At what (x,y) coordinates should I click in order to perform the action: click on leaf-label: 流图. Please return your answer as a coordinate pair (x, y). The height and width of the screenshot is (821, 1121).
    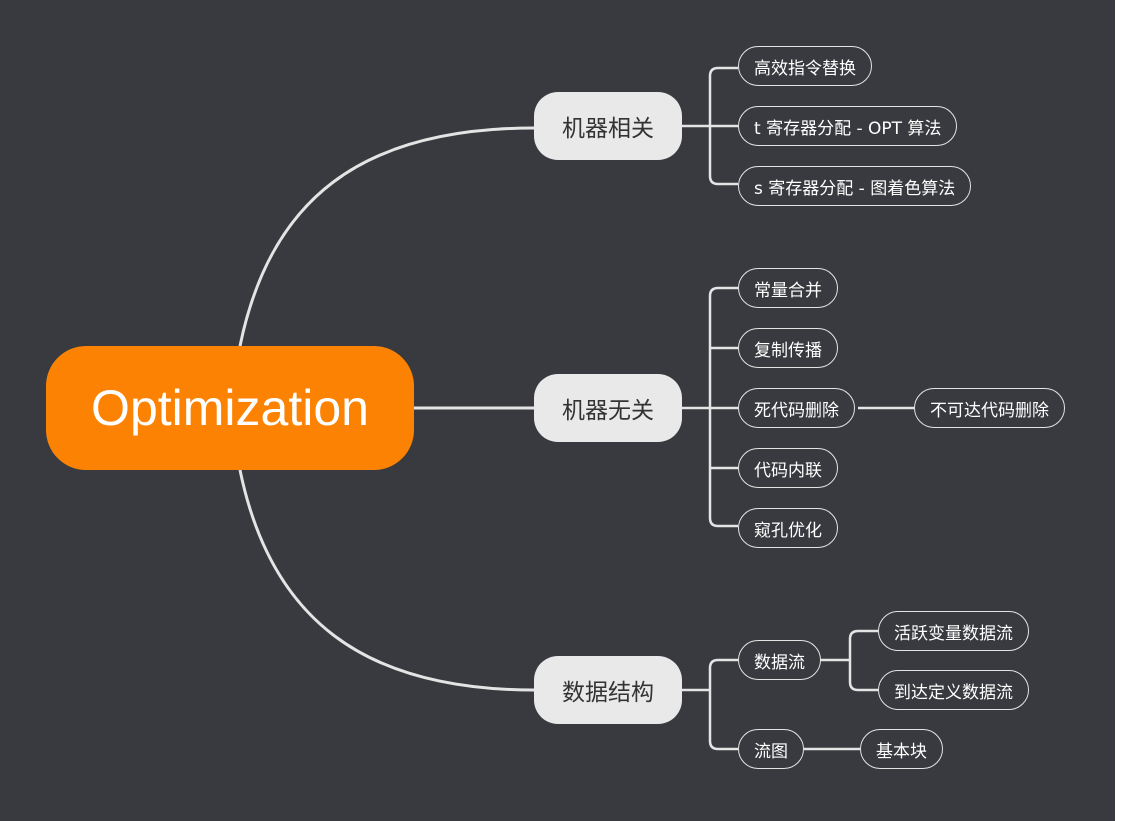
    Looking at the image, I should click on (771, 751).